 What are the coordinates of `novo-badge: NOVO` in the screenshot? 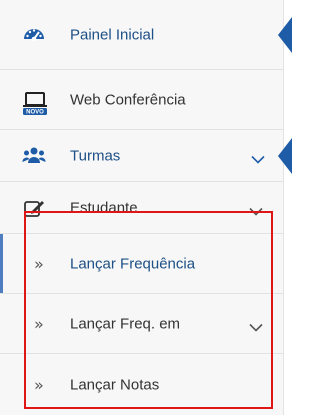 It's located at (35, 113).